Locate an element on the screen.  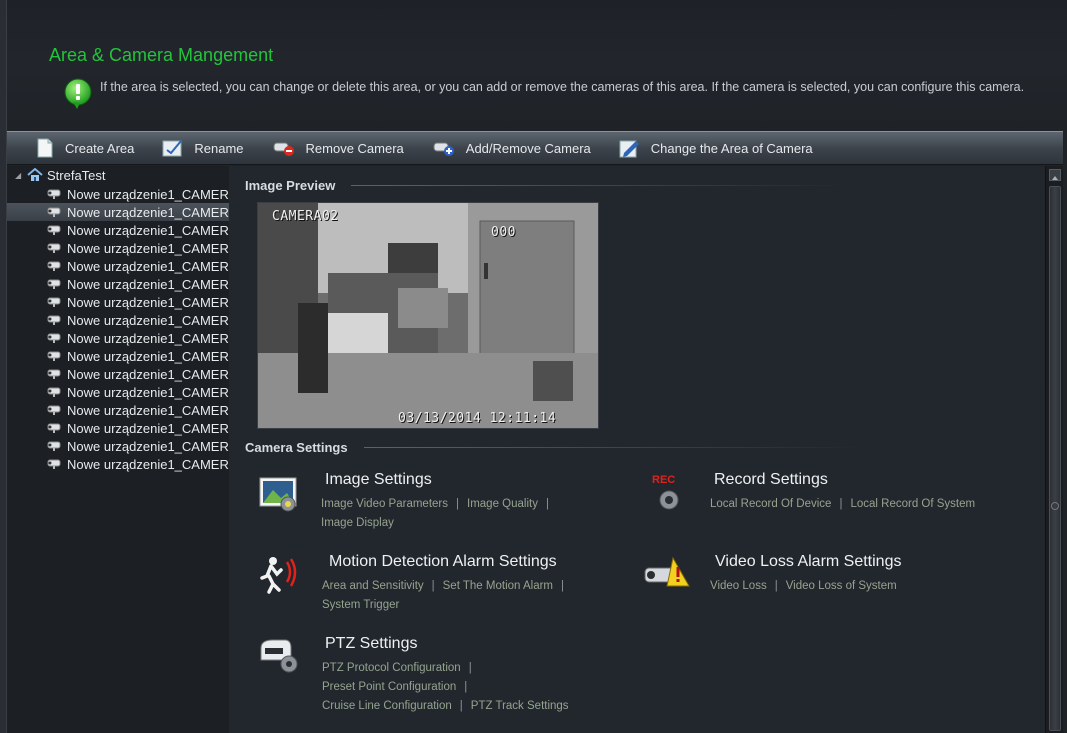
video-loss-system-link: Video Loss of System is located at coordinates (841, 586).